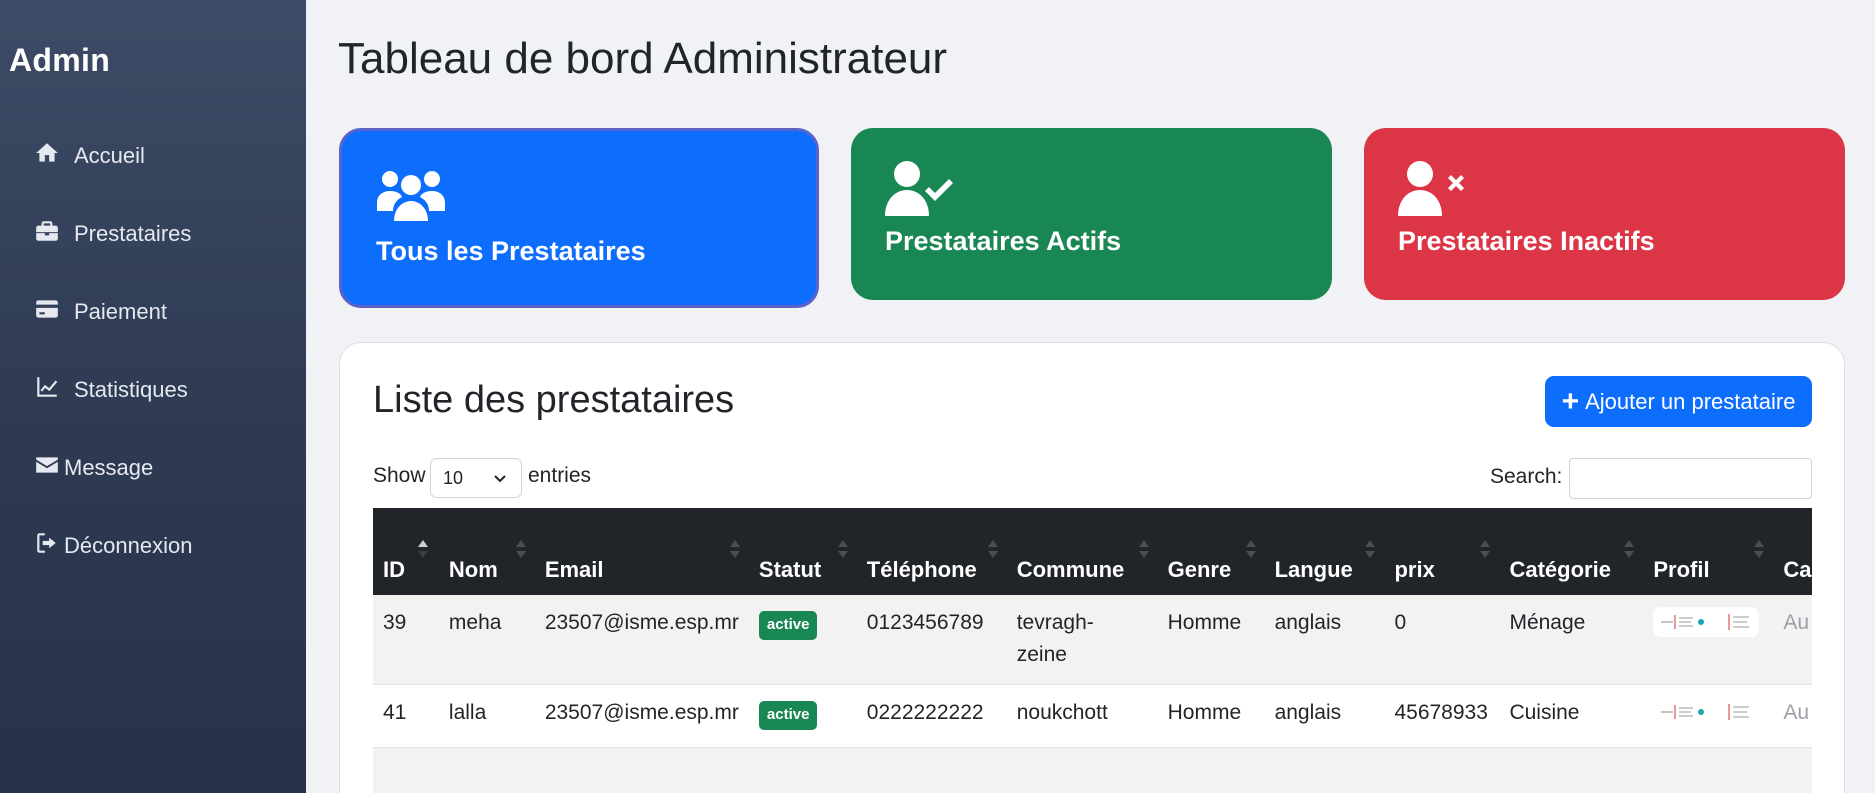  I want to click on add-button-label: Ajouter un prestataire, so click(1690, 401).